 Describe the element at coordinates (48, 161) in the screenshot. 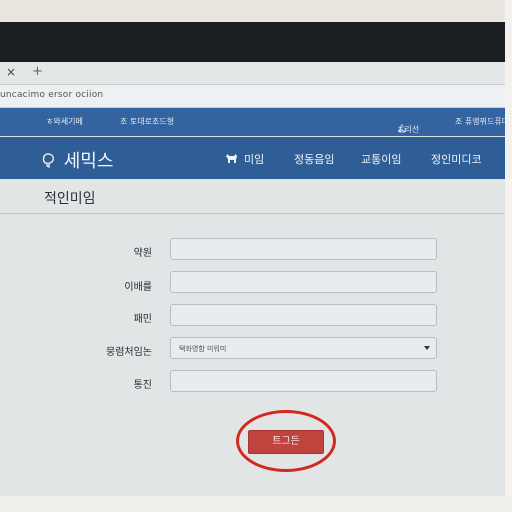

I see `logo-mark-icon` at that location.